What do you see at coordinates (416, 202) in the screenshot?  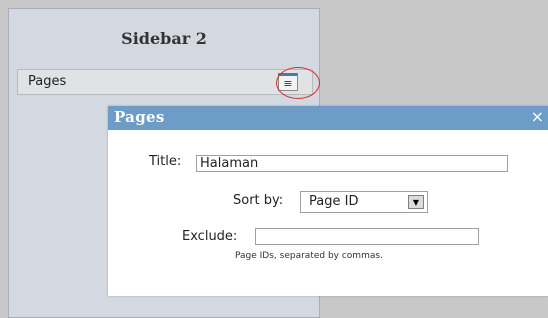 I see `chevron-down-icon: ▼` at bounding box center [416, 202].